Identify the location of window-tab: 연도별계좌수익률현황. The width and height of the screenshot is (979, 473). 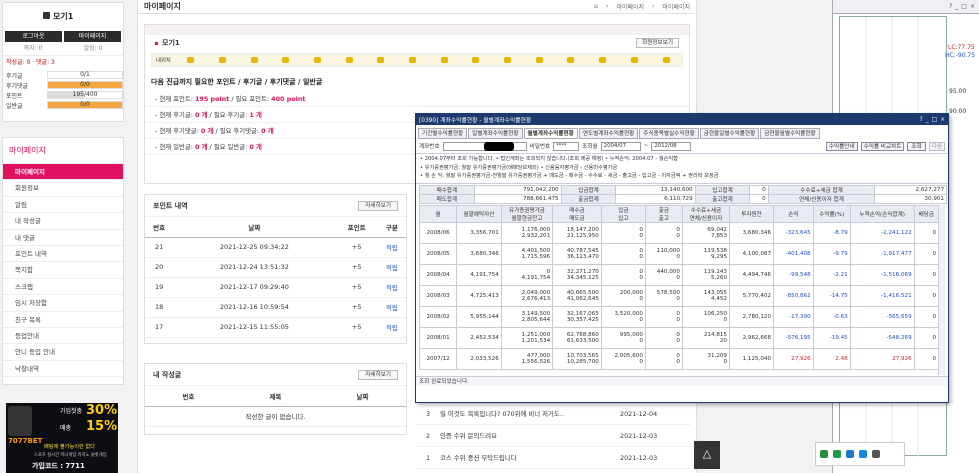
(608, 133).